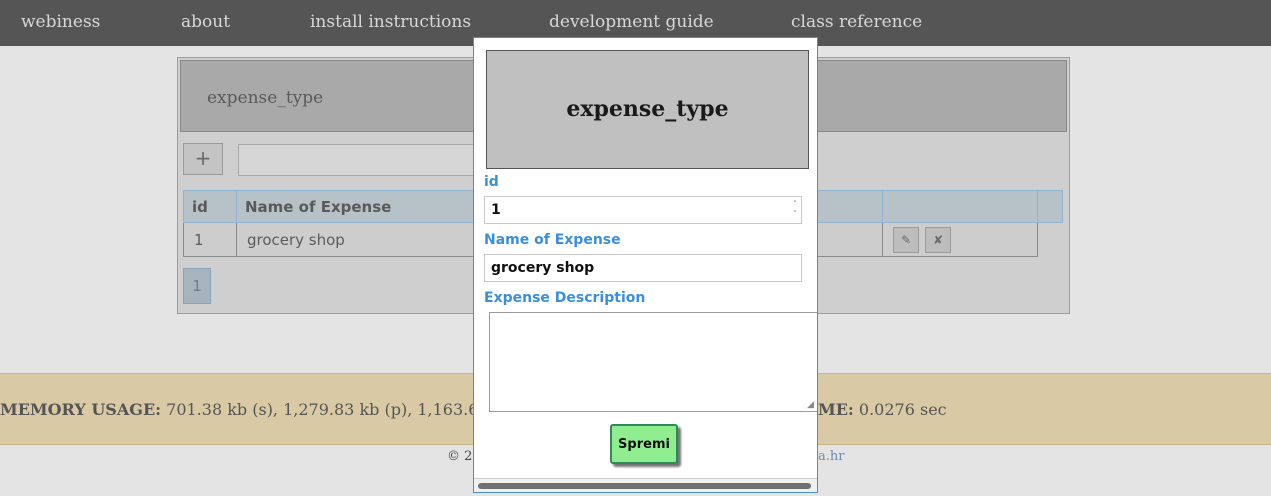 This screenshot has width=1271, height=496. Describe the element at coordinates (960, 206) in the screenshot. I see `column-header-actions` at that location.